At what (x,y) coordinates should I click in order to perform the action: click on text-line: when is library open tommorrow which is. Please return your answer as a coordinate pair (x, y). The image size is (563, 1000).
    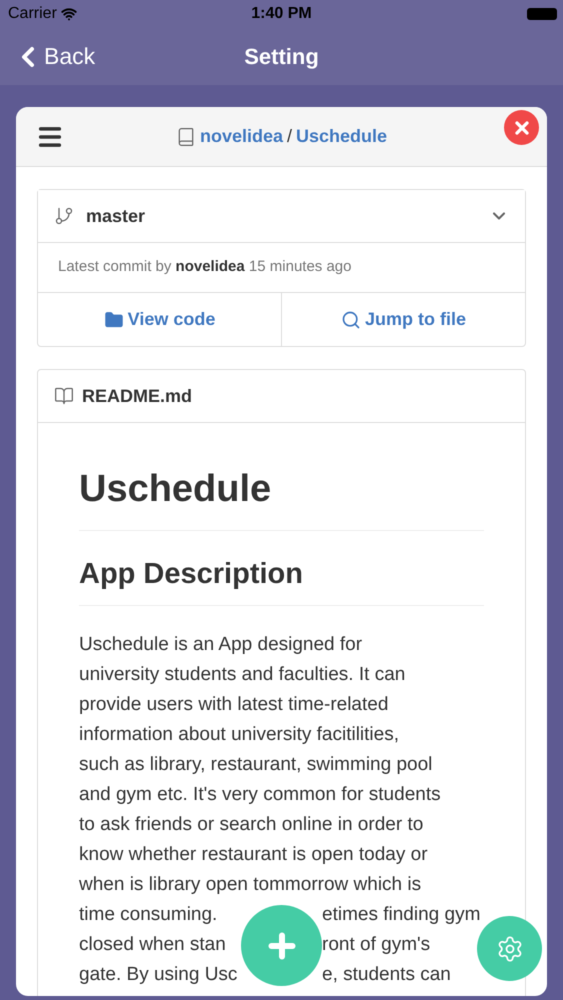
    Looking at the image, I should click on (250, 884).